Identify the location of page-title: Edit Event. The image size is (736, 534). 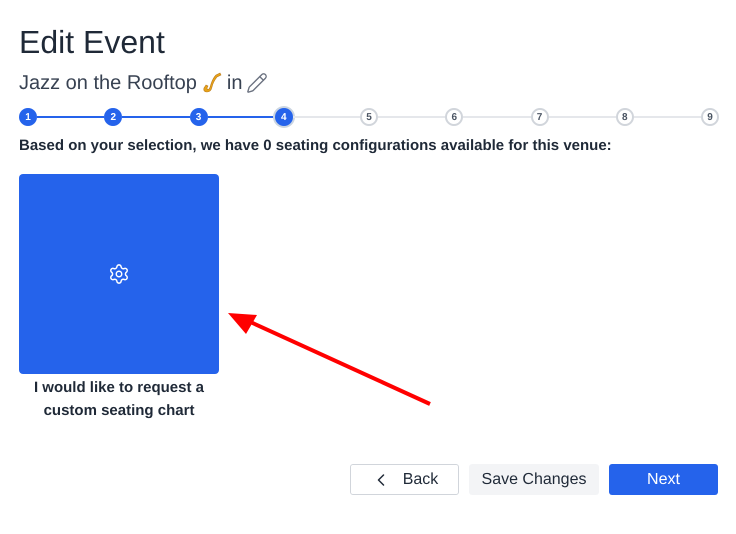
(92, 42).